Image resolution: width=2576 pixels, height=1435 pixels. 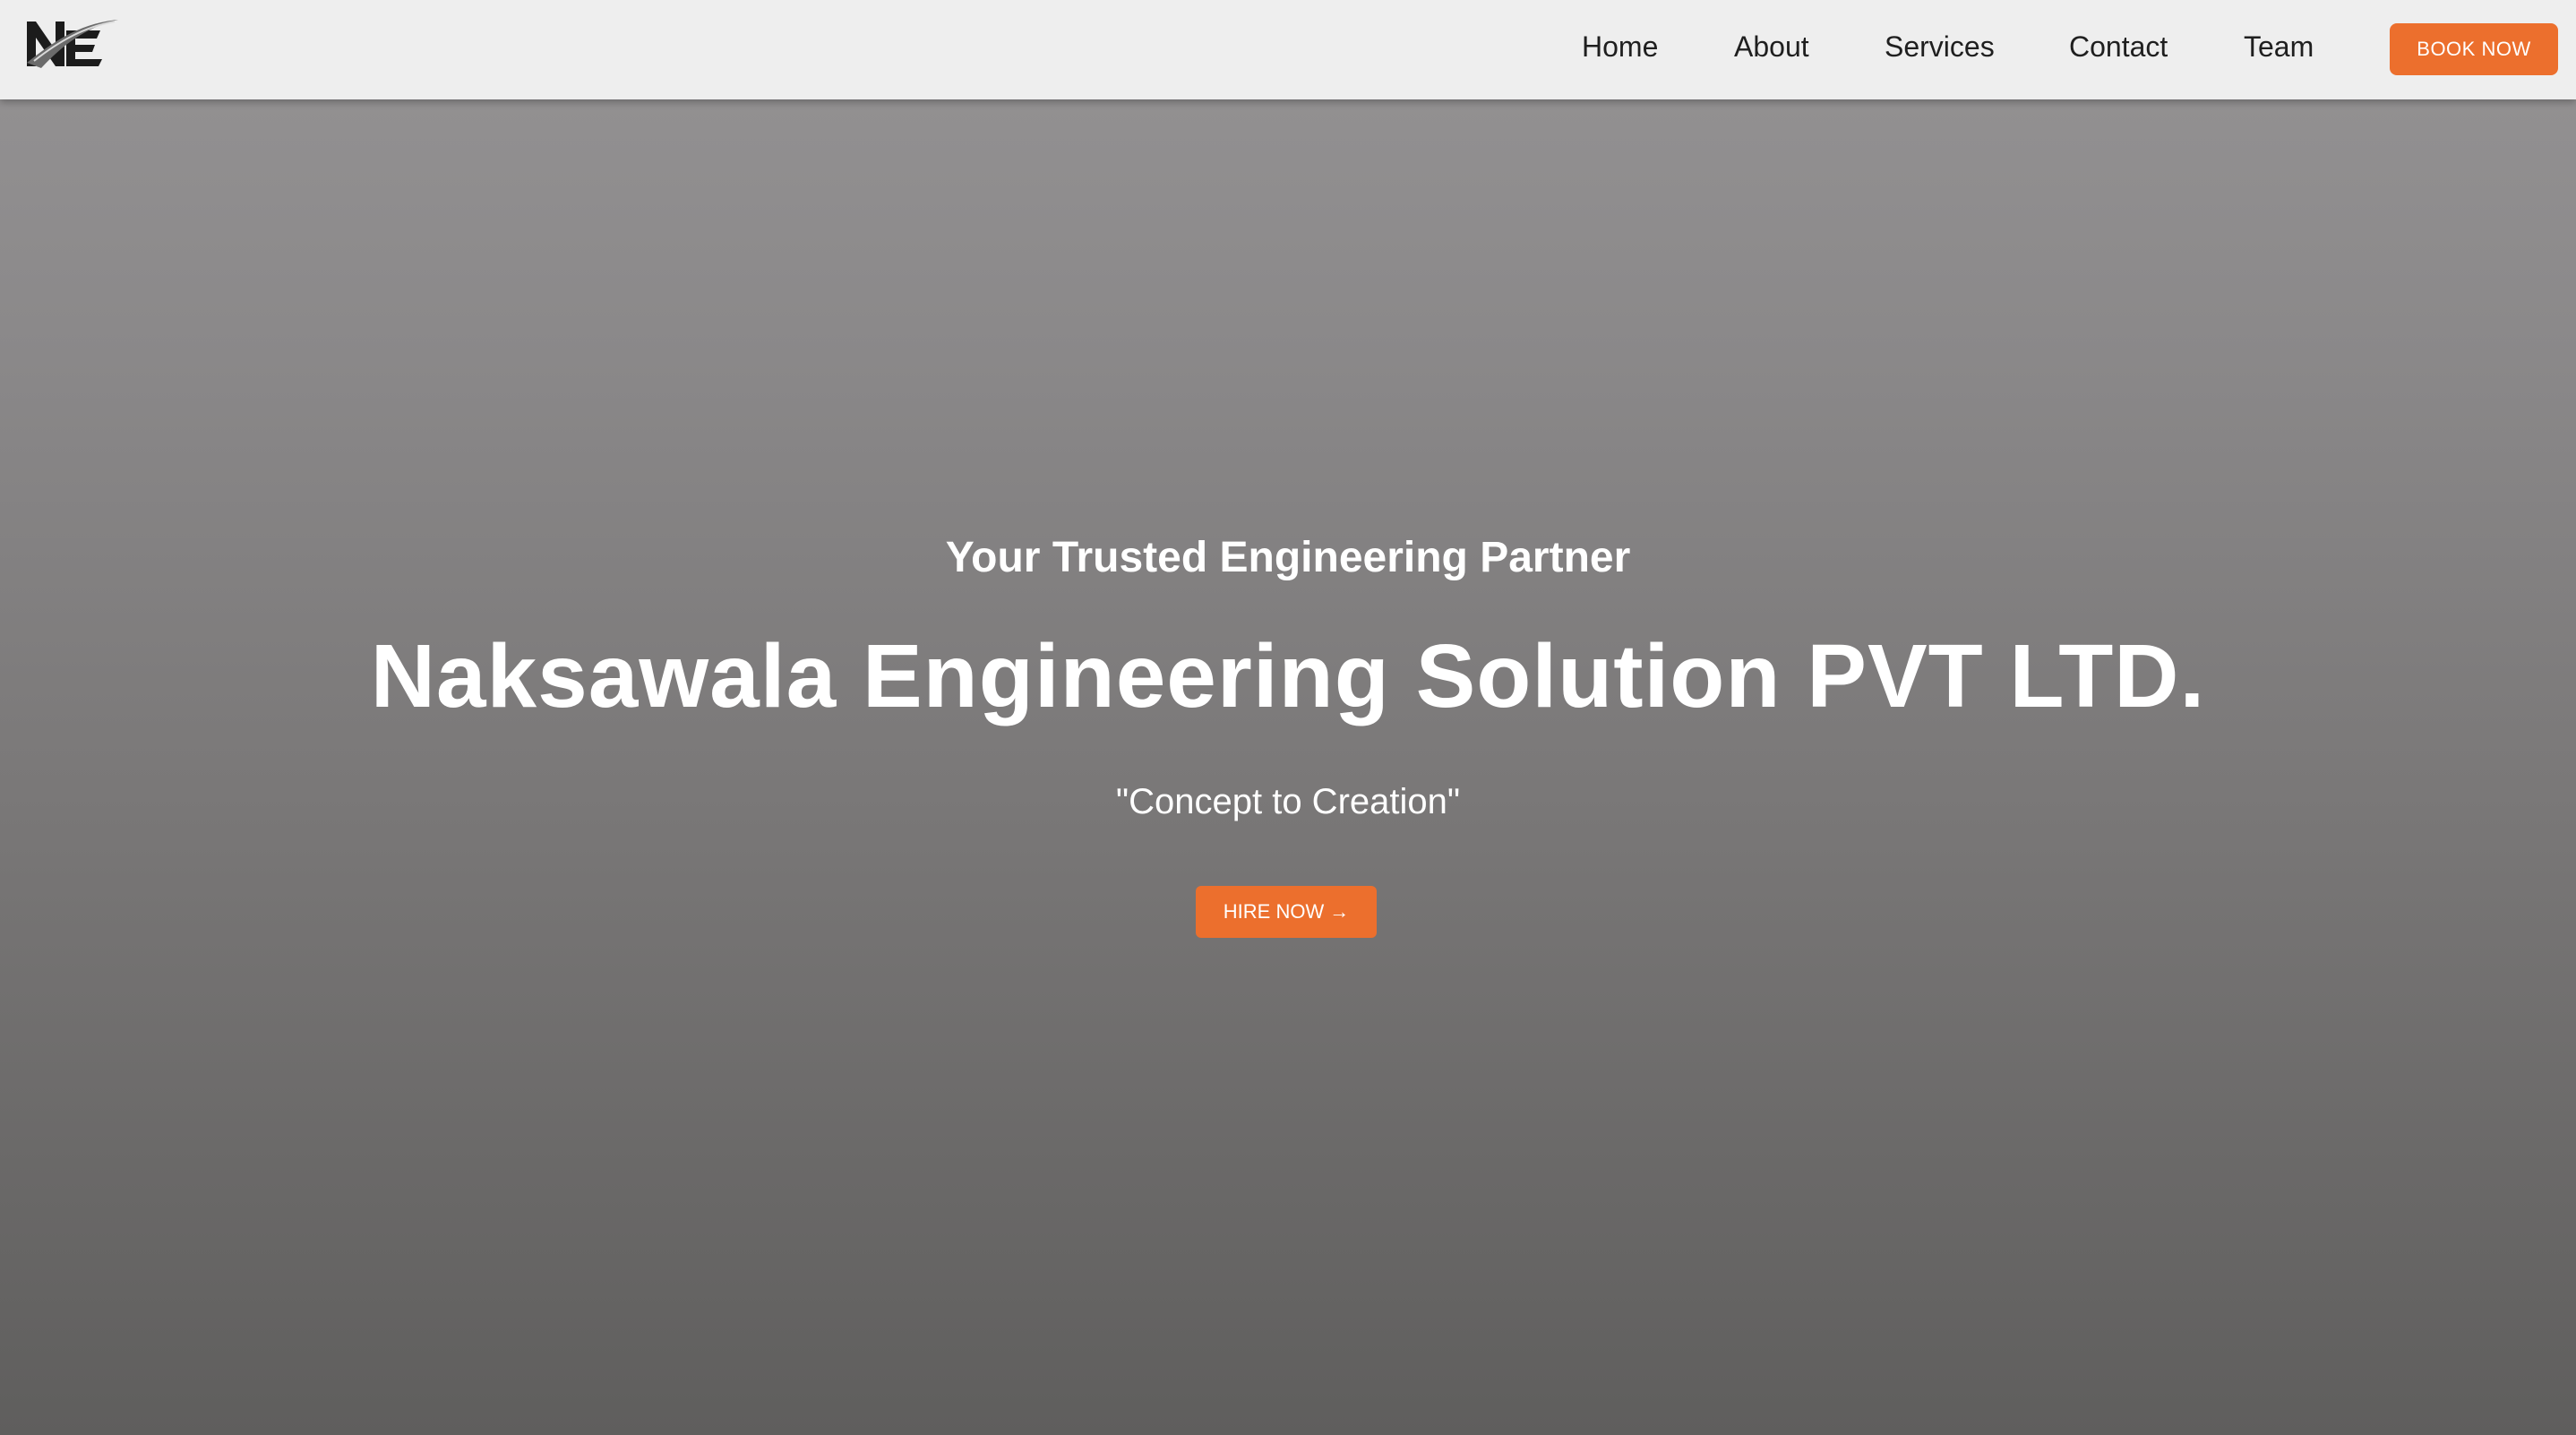 What do you see at coordinates (1274, 911) in the screenshot?
I see `hire-now-label: HIRE NOW` at bounding box center [1274, 911].